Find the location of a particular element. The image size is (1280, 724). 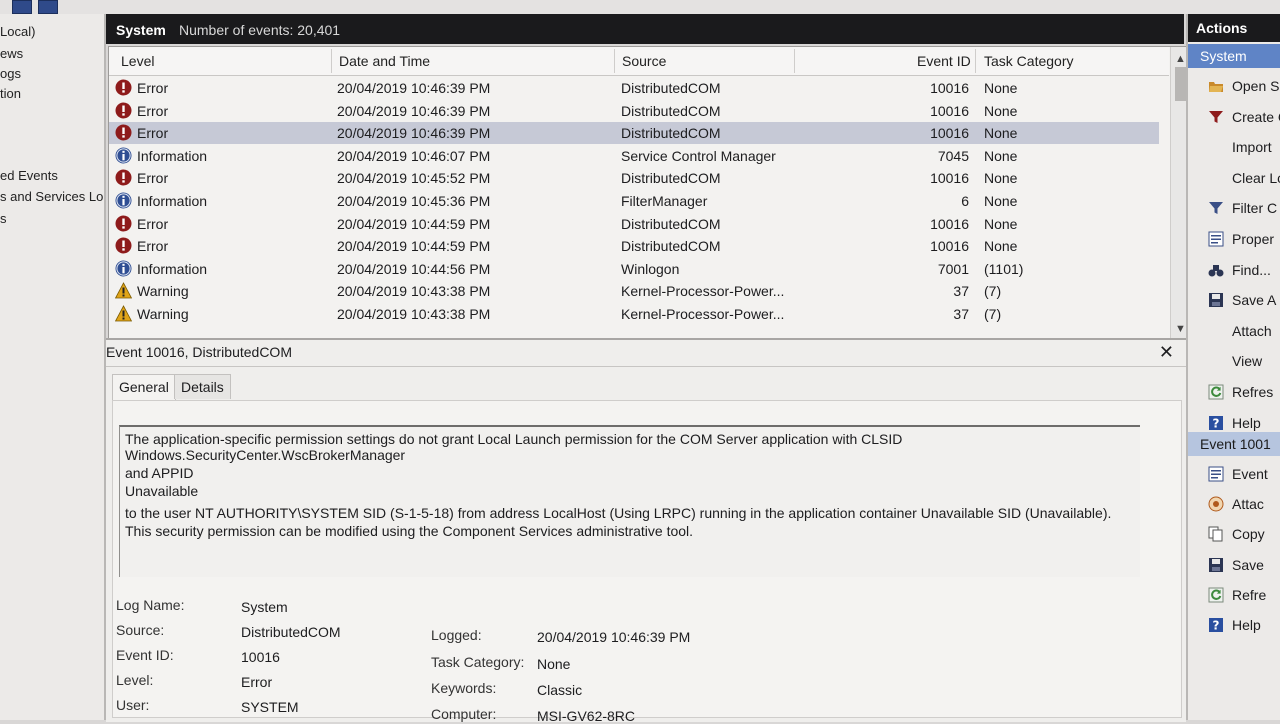

action-item: Open Sa is located at coordinates (1234, 86).